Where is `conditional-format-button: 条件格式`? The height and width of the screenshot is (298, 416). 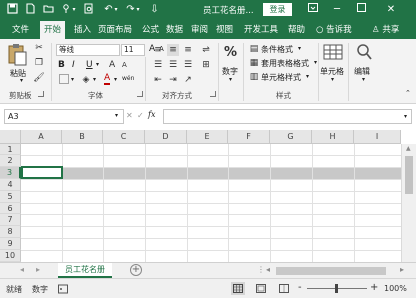
conditional-format-button: 条件格式 is located at coordinates (277, 49).